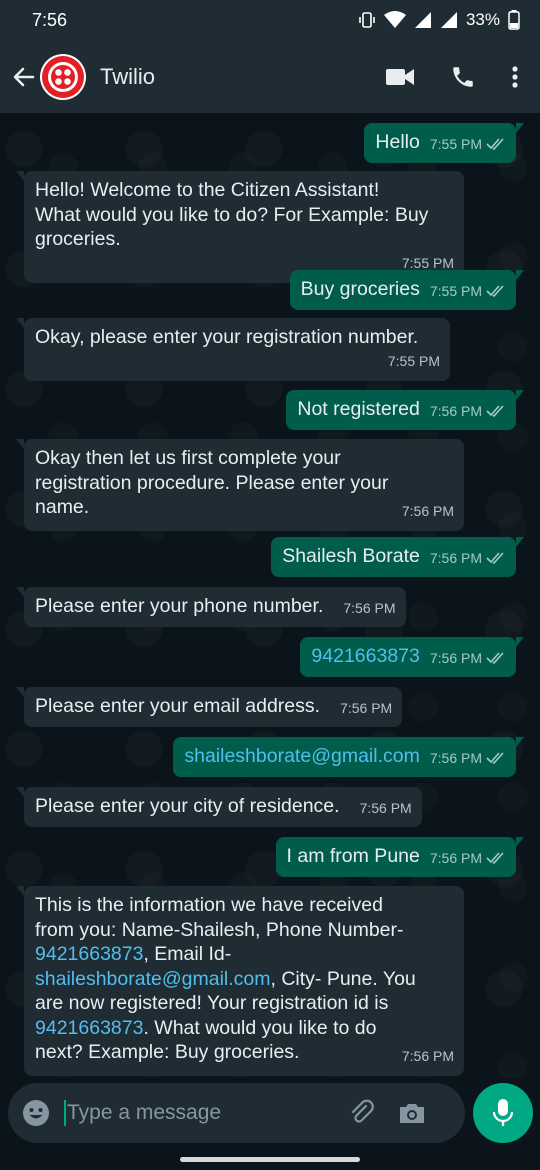 Image resolution: width=540 pixels, height=1170 pixels. Describe the element at coordinates (36, 1113) in the screenshot. I see `emoji-icon` at that location.